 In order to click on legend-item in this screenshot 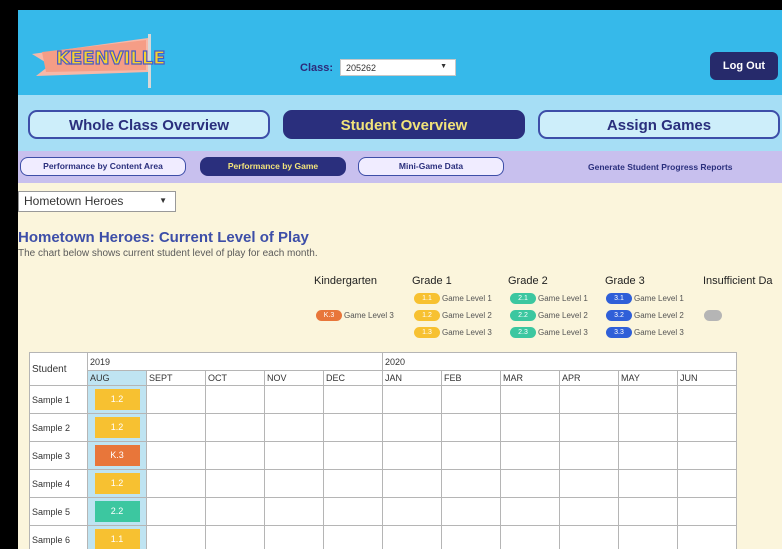, I will do `click(714, 316)`.